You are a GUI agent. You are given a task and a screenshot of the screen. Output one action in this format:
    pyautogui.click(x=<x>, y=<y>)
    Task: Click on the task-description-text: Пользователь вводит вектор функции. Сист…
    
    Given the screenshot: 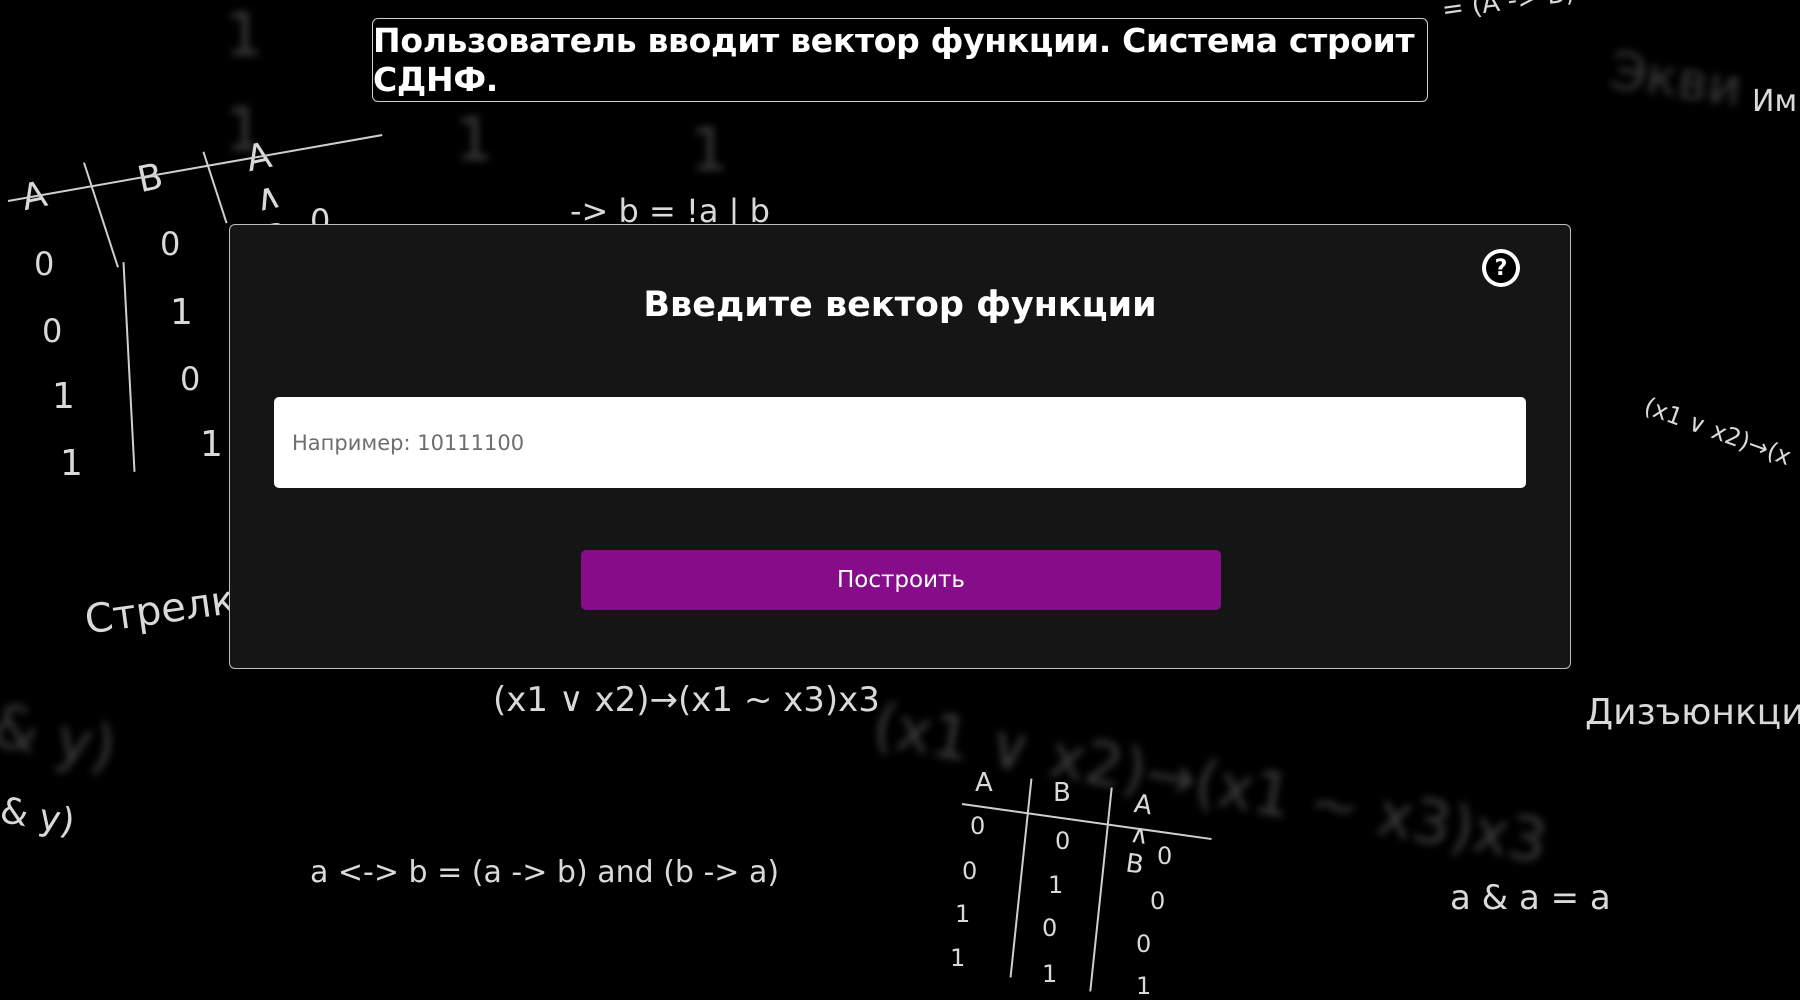 What is the action you would take?
    pyautogui.click(x=894, y=60)
    